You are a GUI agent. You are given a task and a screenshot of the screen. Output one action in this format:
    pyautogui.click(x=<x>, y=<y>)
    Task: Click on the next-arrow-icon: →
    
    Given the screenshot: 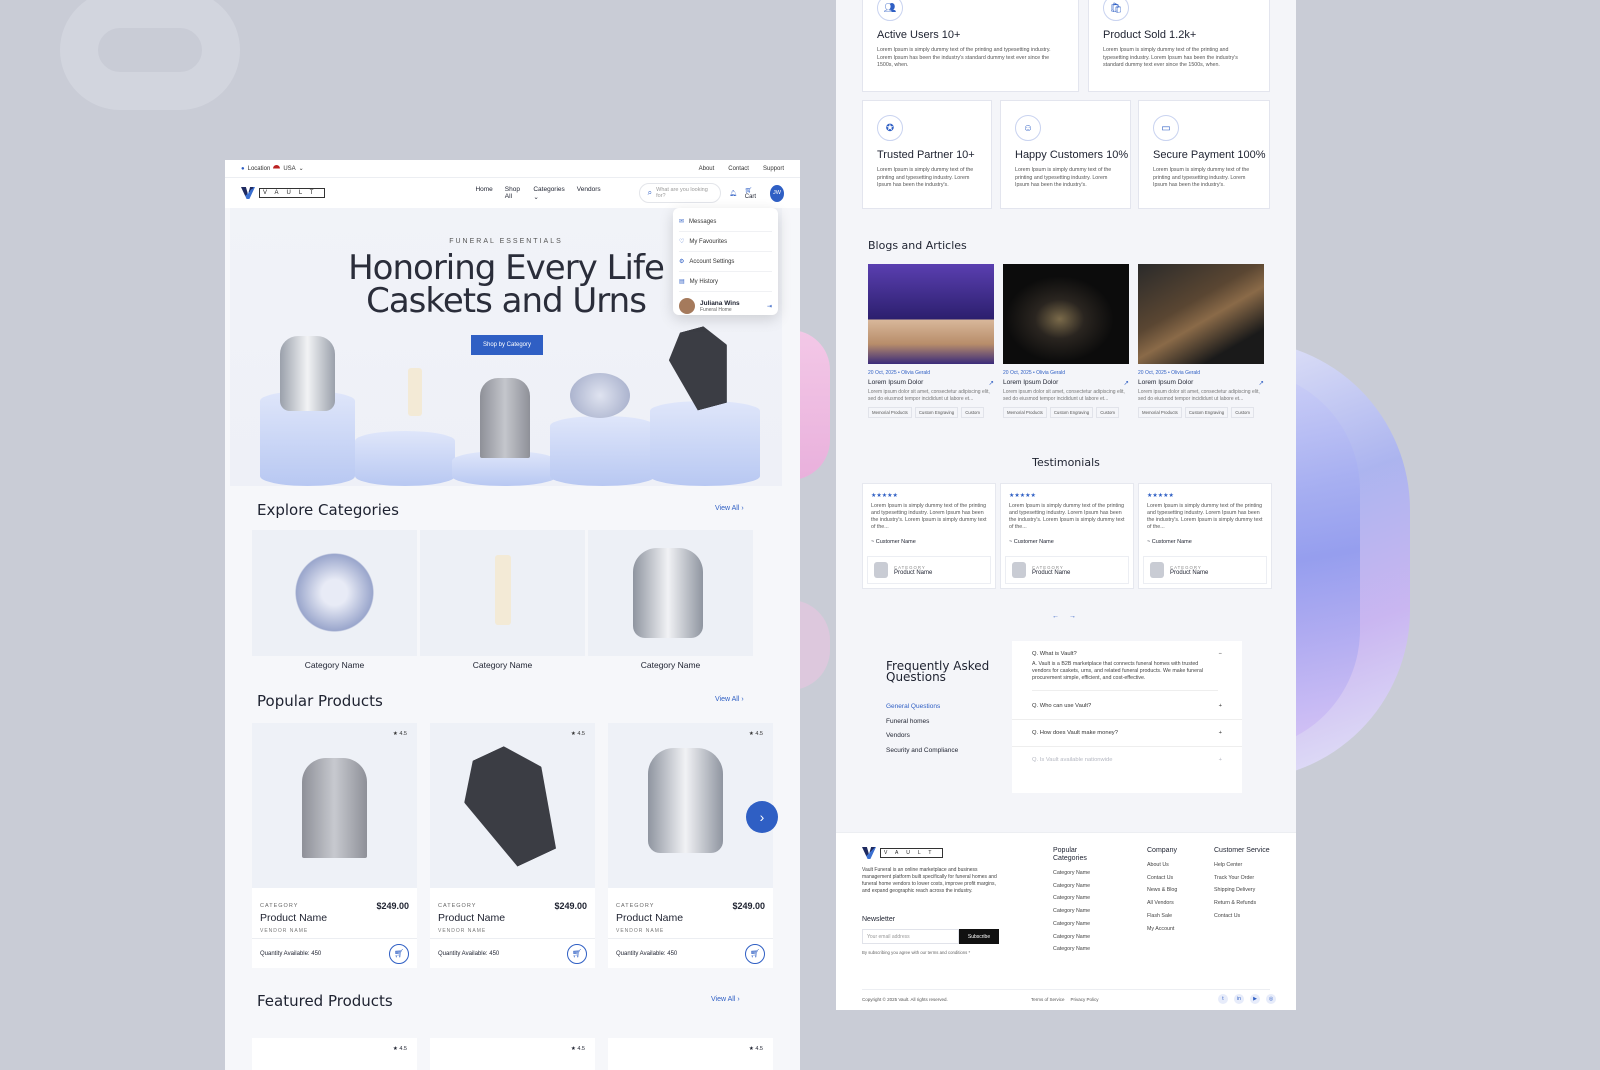 What is the action you would take?
    pyautogui.click(x=1072, y=616)
    